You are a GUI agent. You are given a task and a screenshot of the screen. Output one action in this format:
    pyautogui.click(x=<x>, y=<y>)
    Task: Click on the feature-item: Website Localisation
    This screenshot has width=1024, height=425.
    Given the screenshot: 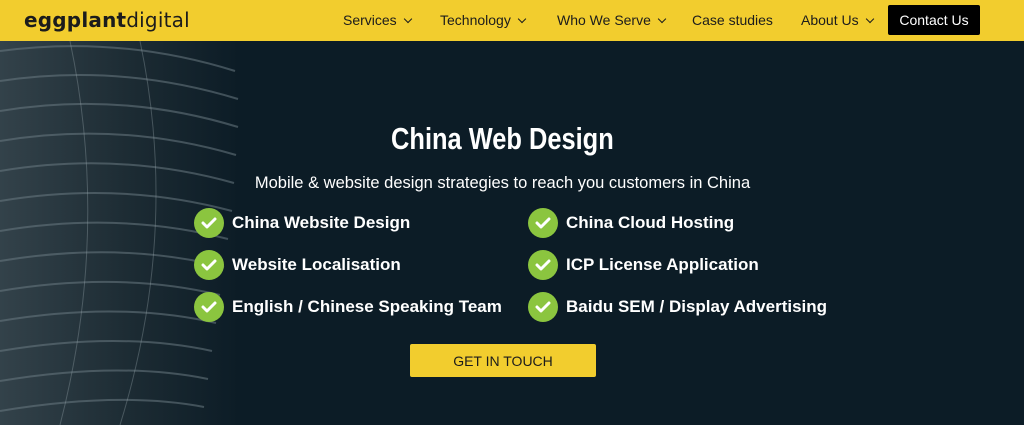 What is the action you would take?
    pyautogui.click(x=297, y=265)
    